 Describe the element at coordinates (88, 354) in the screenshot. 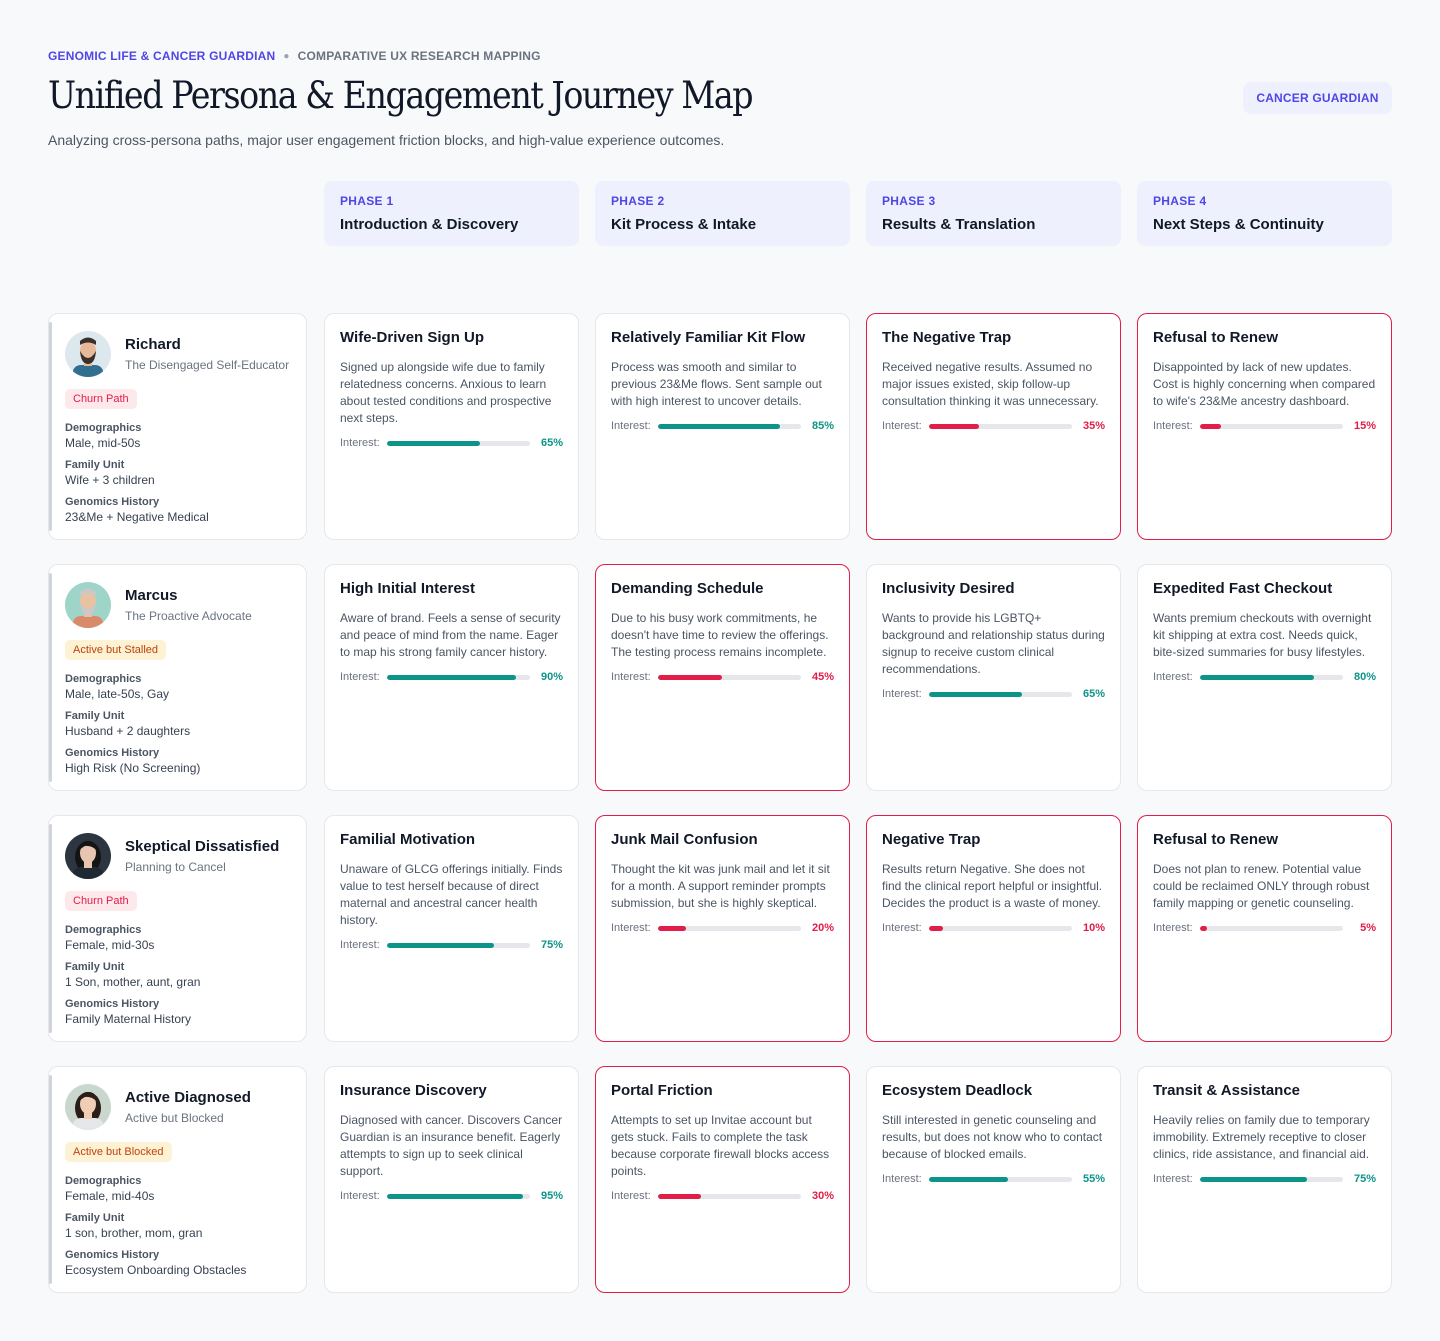

I see `man-beard-avatar` at that location.